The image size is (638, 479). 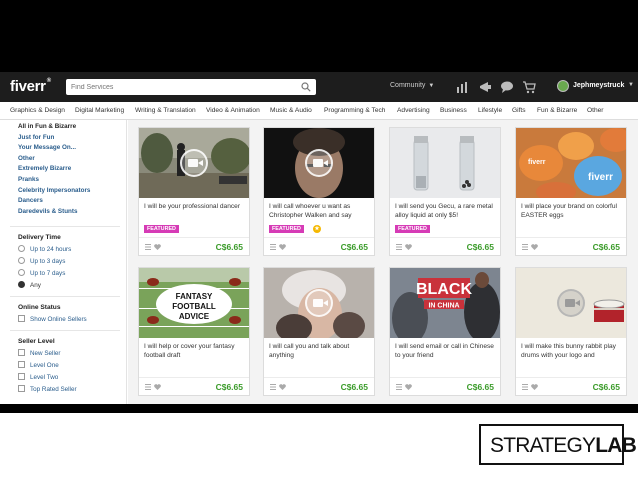 What do you see at coordinates (41, 261) in the screenshot?
I see `delivery-option-3d: Up to 3 days` at bounding box center [41, 261].